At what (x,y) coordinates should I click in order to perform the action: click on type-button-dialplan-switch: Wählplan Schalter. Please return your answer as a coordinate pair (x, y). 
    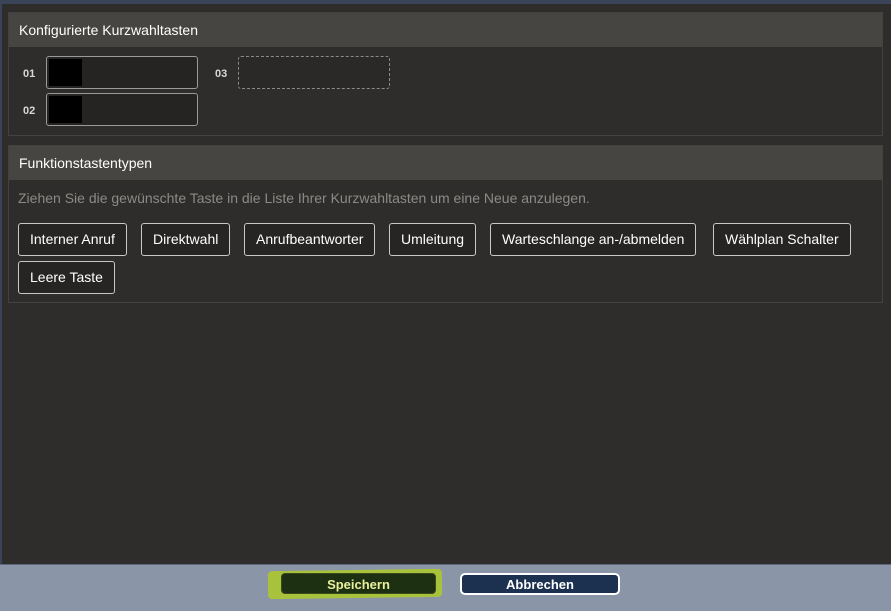
    Looking at the image, I should click on (782, 239).